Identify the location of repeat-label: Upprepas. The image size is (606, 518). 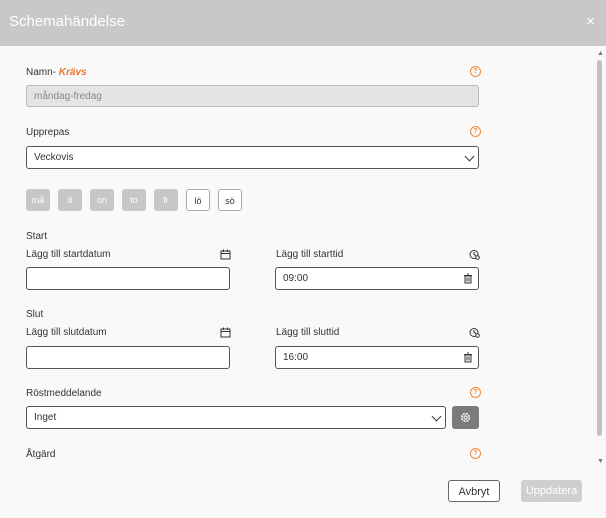
(48, 132).